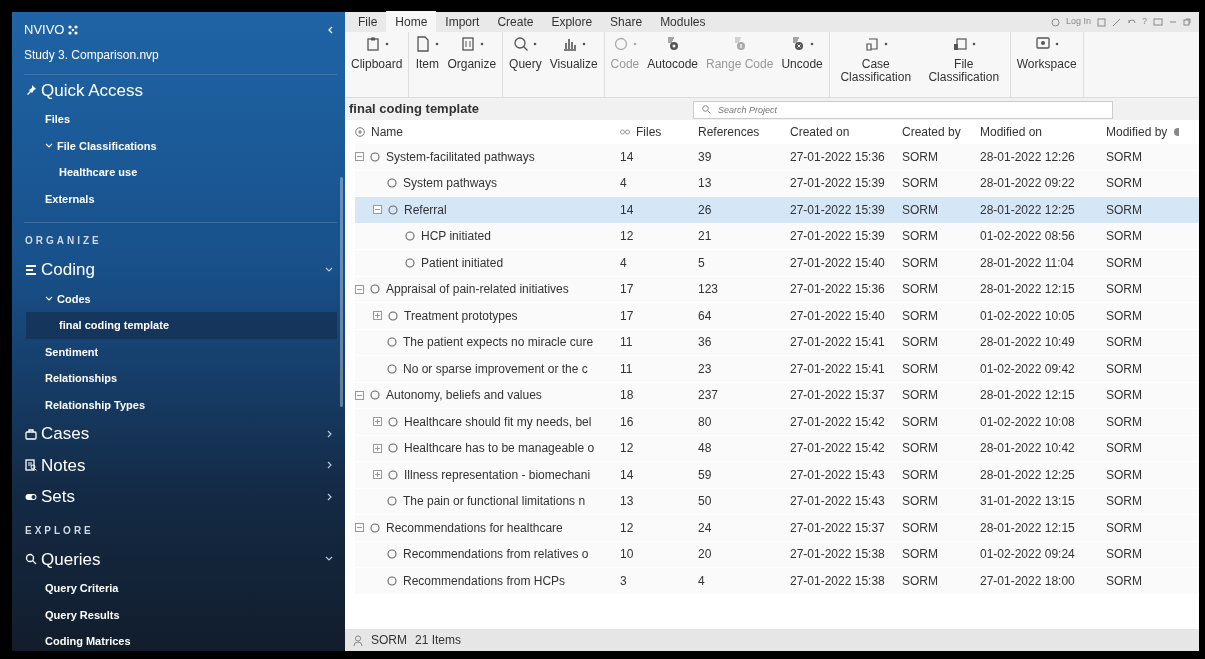  What do you see at coordinates (777, 236) in the screenshot?
I see `table-row: HCP initiated 12 21 27-01-2022 15:39 SORM 01-02-2022 08:56 SORM` at bounding box center [777, 236].